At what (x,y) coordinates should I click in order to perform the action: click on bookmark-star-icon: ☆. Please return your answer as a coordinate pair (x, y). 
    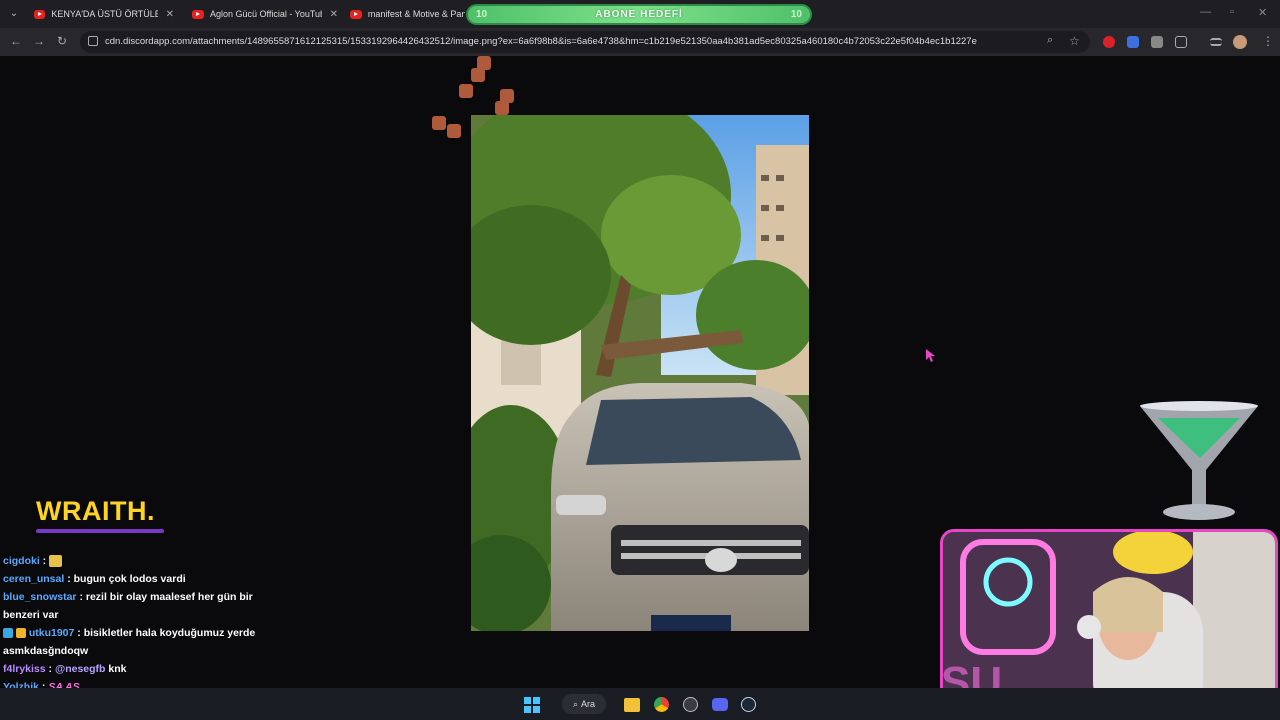
    Looking at the image, I should click on (1074, 41).